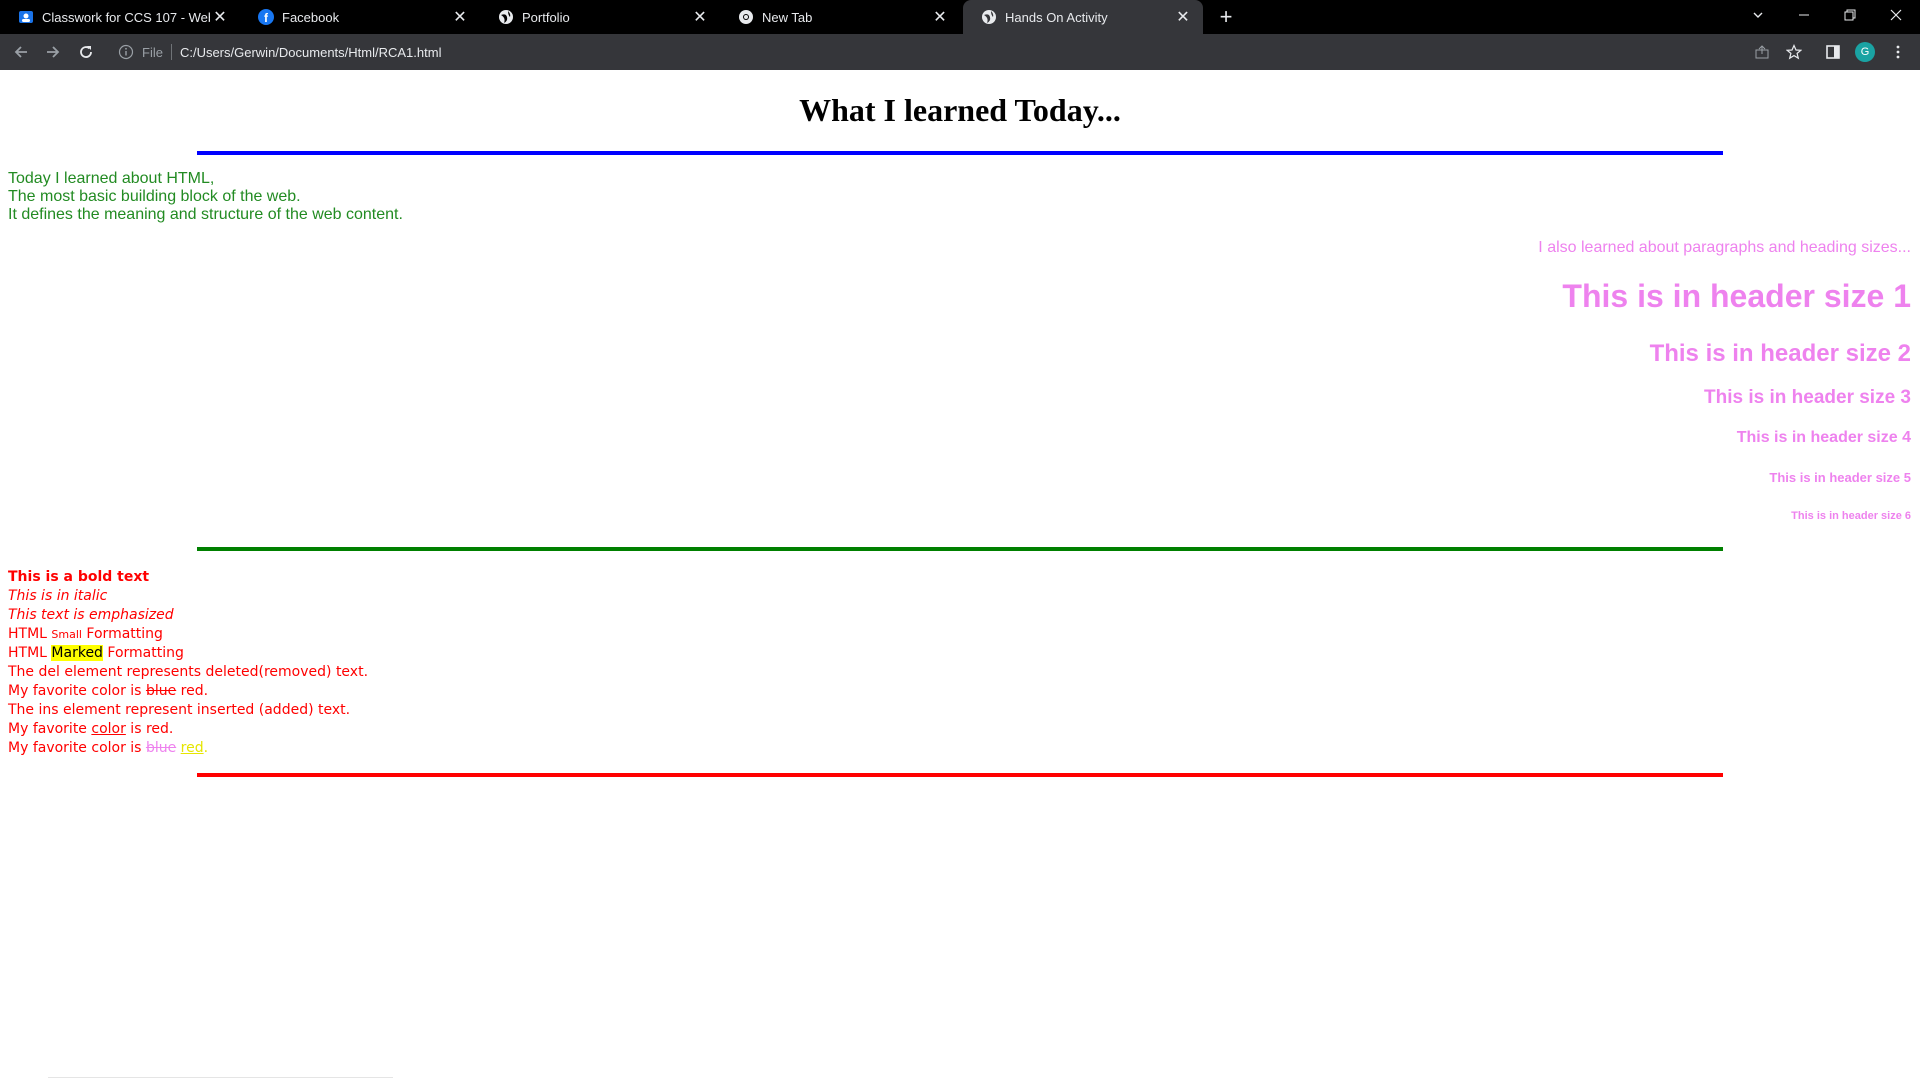 This screenshot has height=1080, width=1920. What do you see at coordinates (311, 52) in the screenshot?
I see `url-text: C:/Users/Gerwin/Documents/Html/RCA1.html` at bounding box center [311, 52].